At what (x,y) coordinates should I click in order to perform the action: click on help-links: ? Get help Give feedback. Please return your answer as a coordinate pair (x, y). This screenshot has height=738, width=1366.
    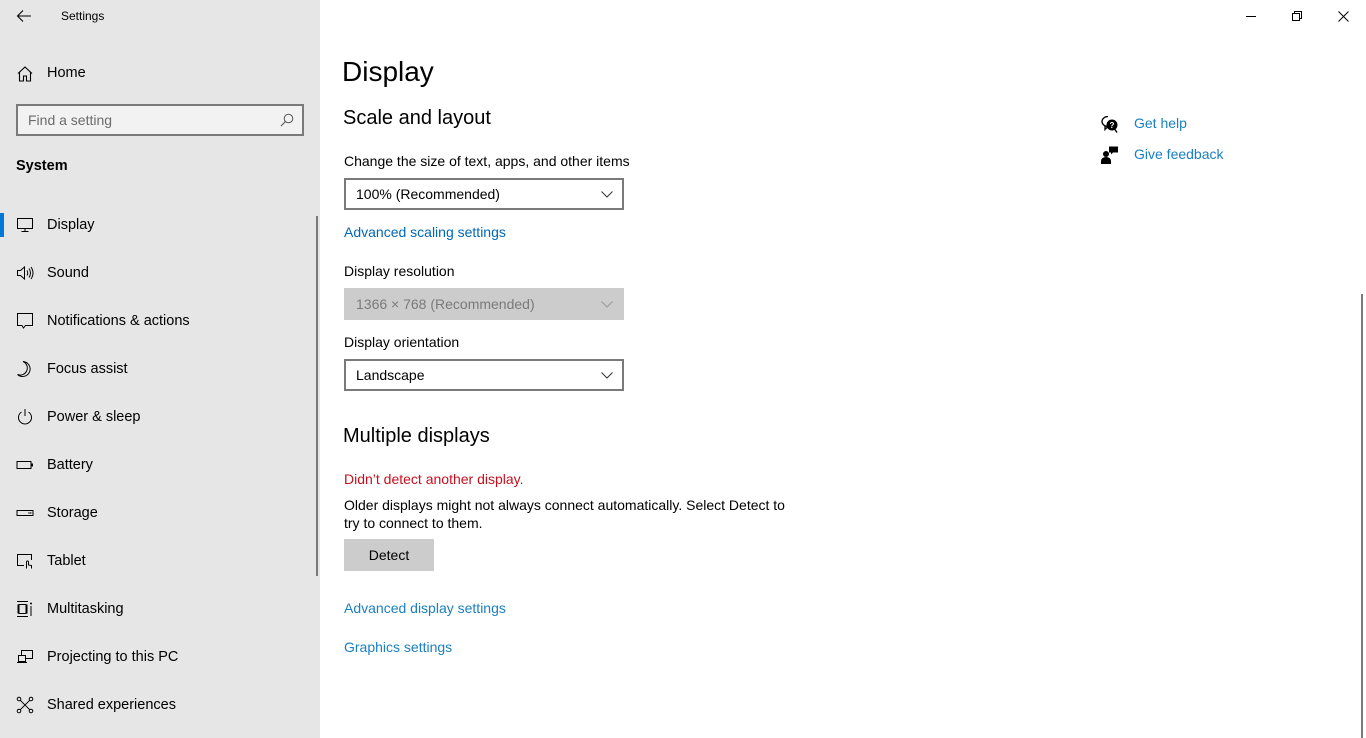
    Looking at the image, I should click on (1200, 143).